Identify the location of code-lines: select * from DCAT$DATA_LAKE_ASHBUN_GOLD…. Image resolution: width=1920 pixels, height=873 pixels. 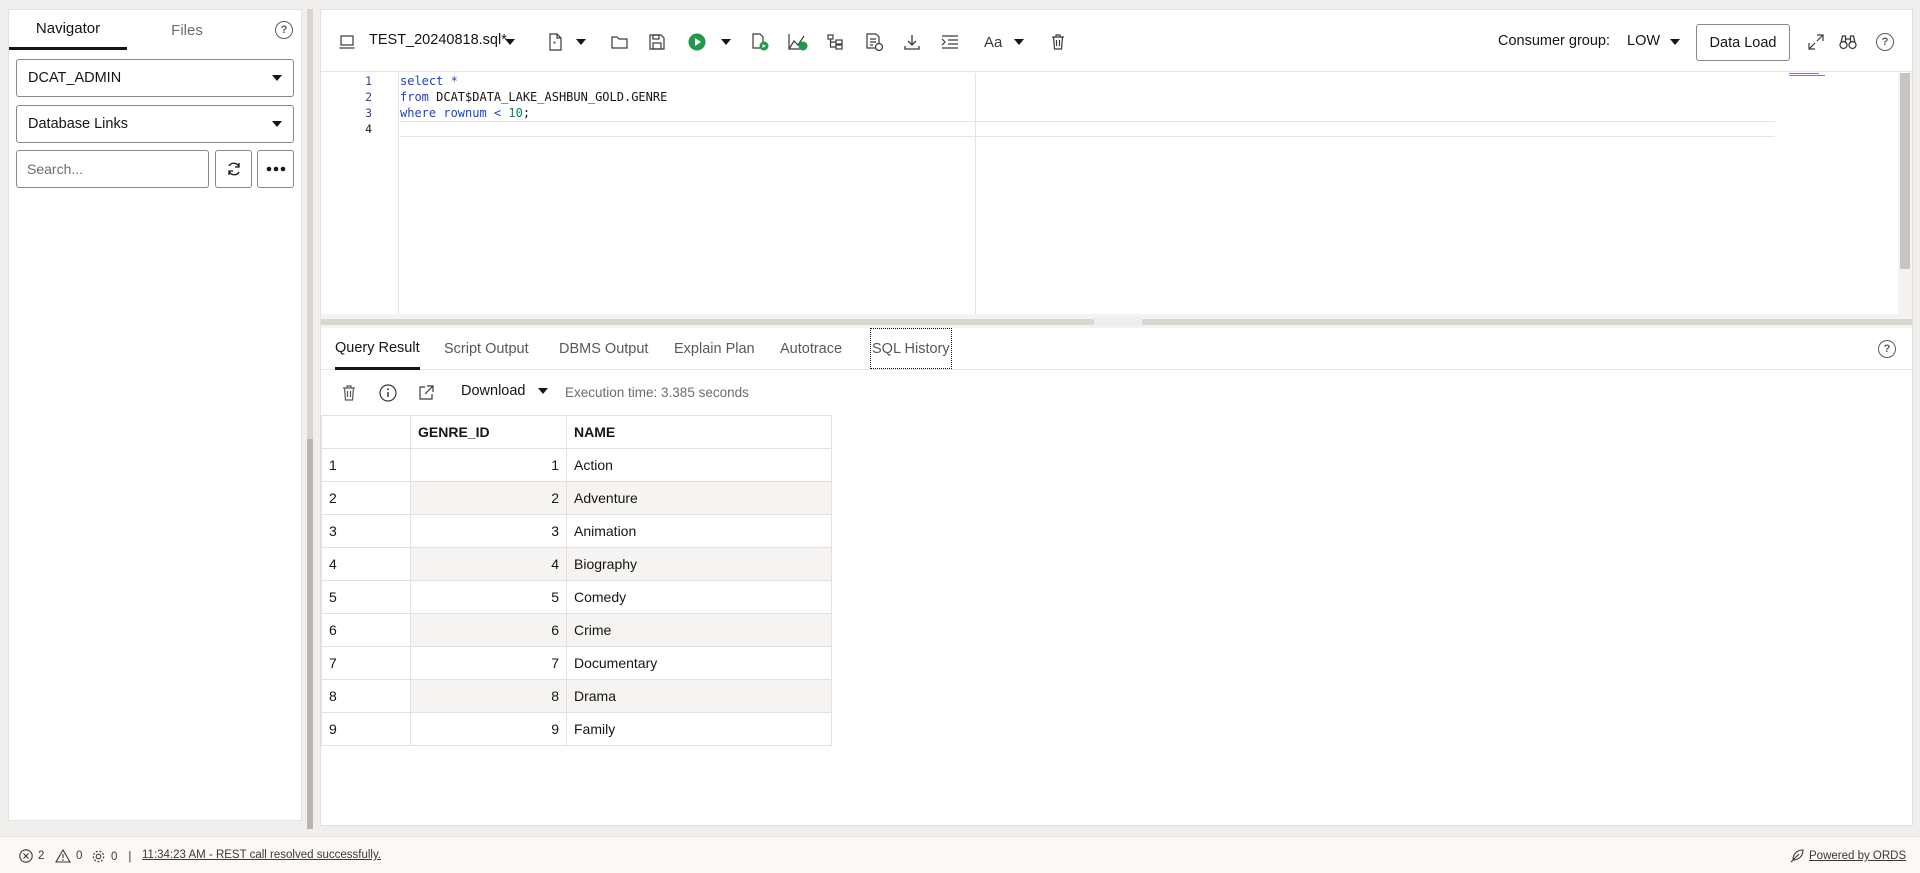
(533, 105).